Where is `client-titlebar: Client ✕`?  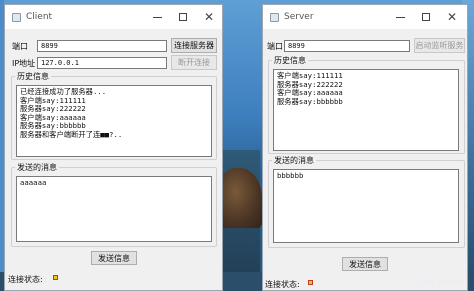 client-titlebar: Client ✕ is located at coordinates (113, 17).